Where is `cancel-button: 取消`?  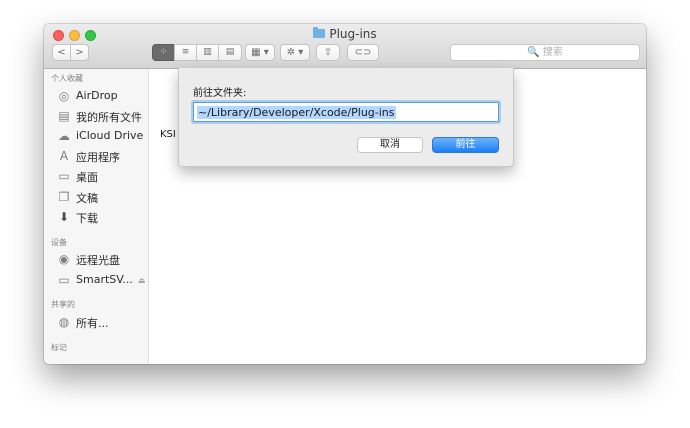 cancel-button: 取消 is located at coordinates (390, 145).